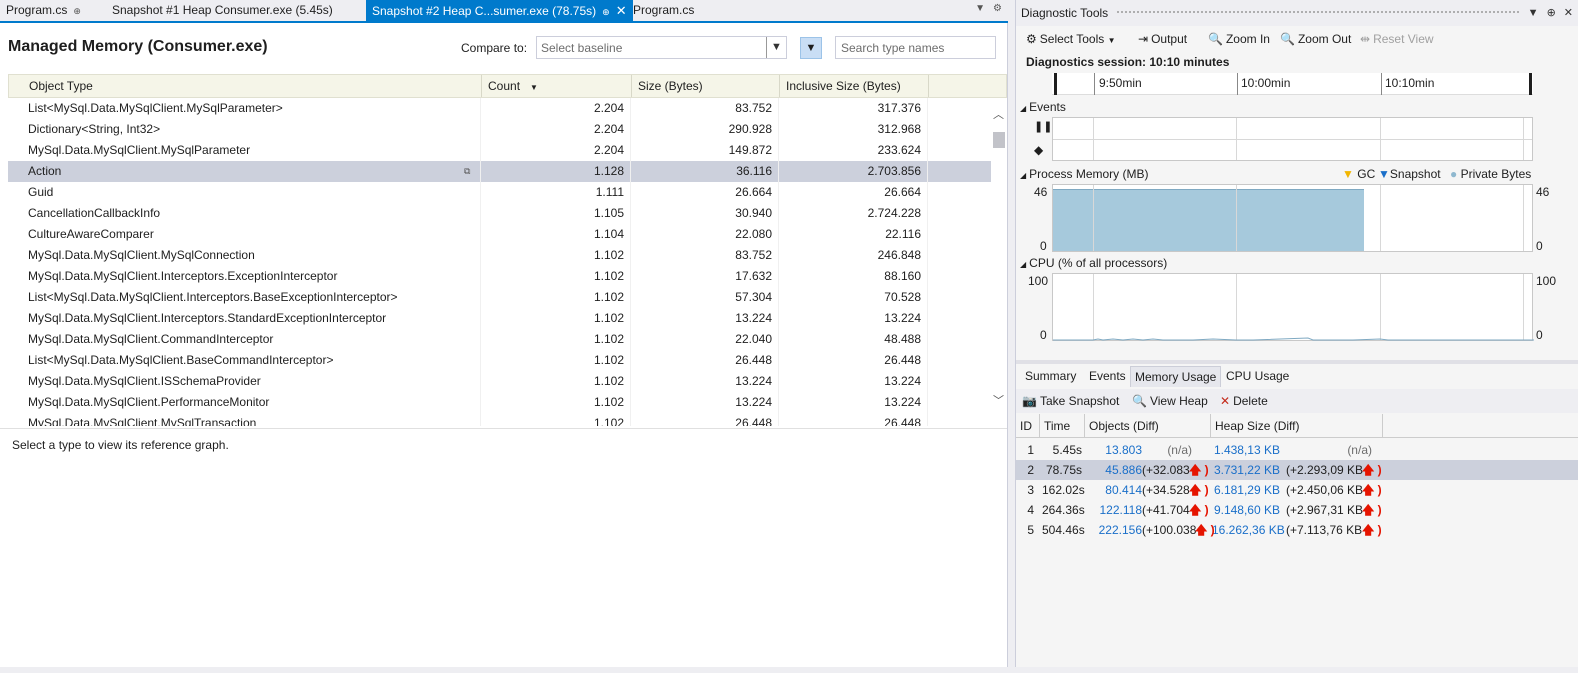 Image resolution: width=1578 pixels, height=673 pixels. Describe the element at coordinates (1107, 376) in the screenshot. I see `tab-events: Events` at that location.